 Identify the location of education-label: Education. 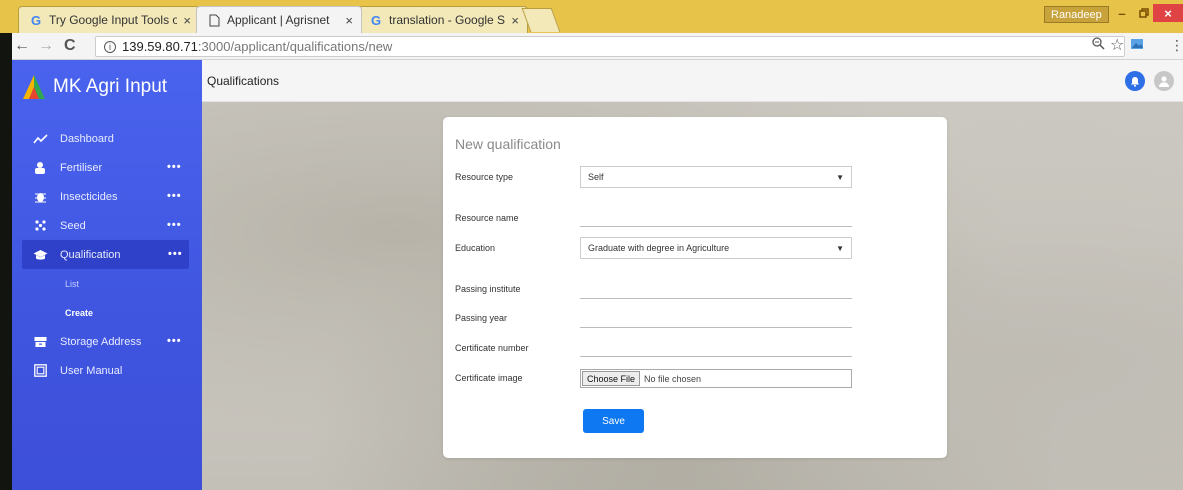
(475, 248).